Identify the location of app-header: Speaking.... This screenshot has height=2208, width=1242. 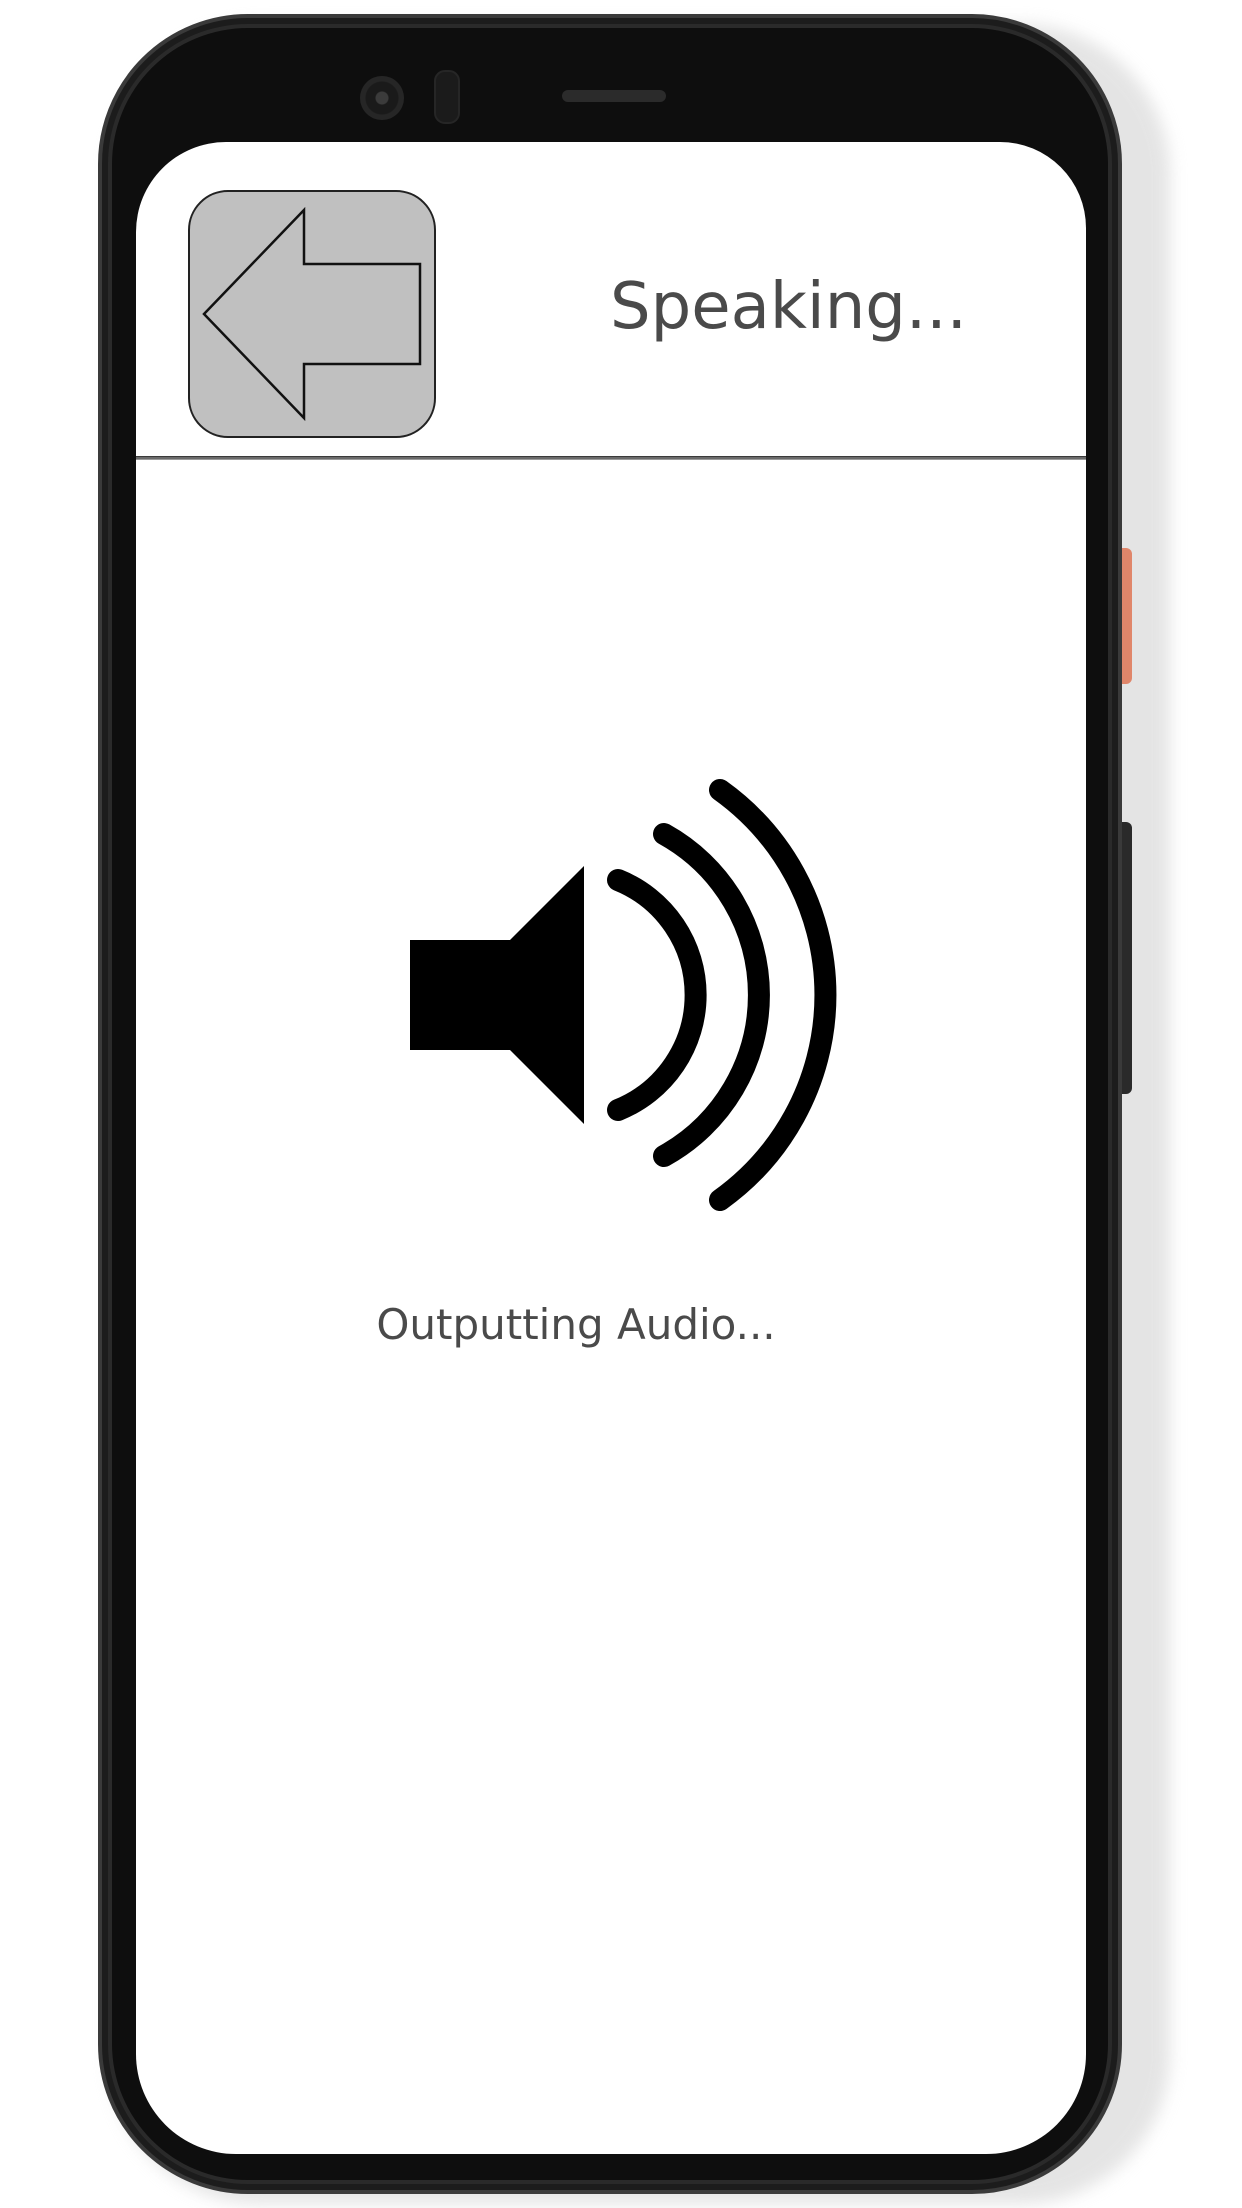
(611, 300).